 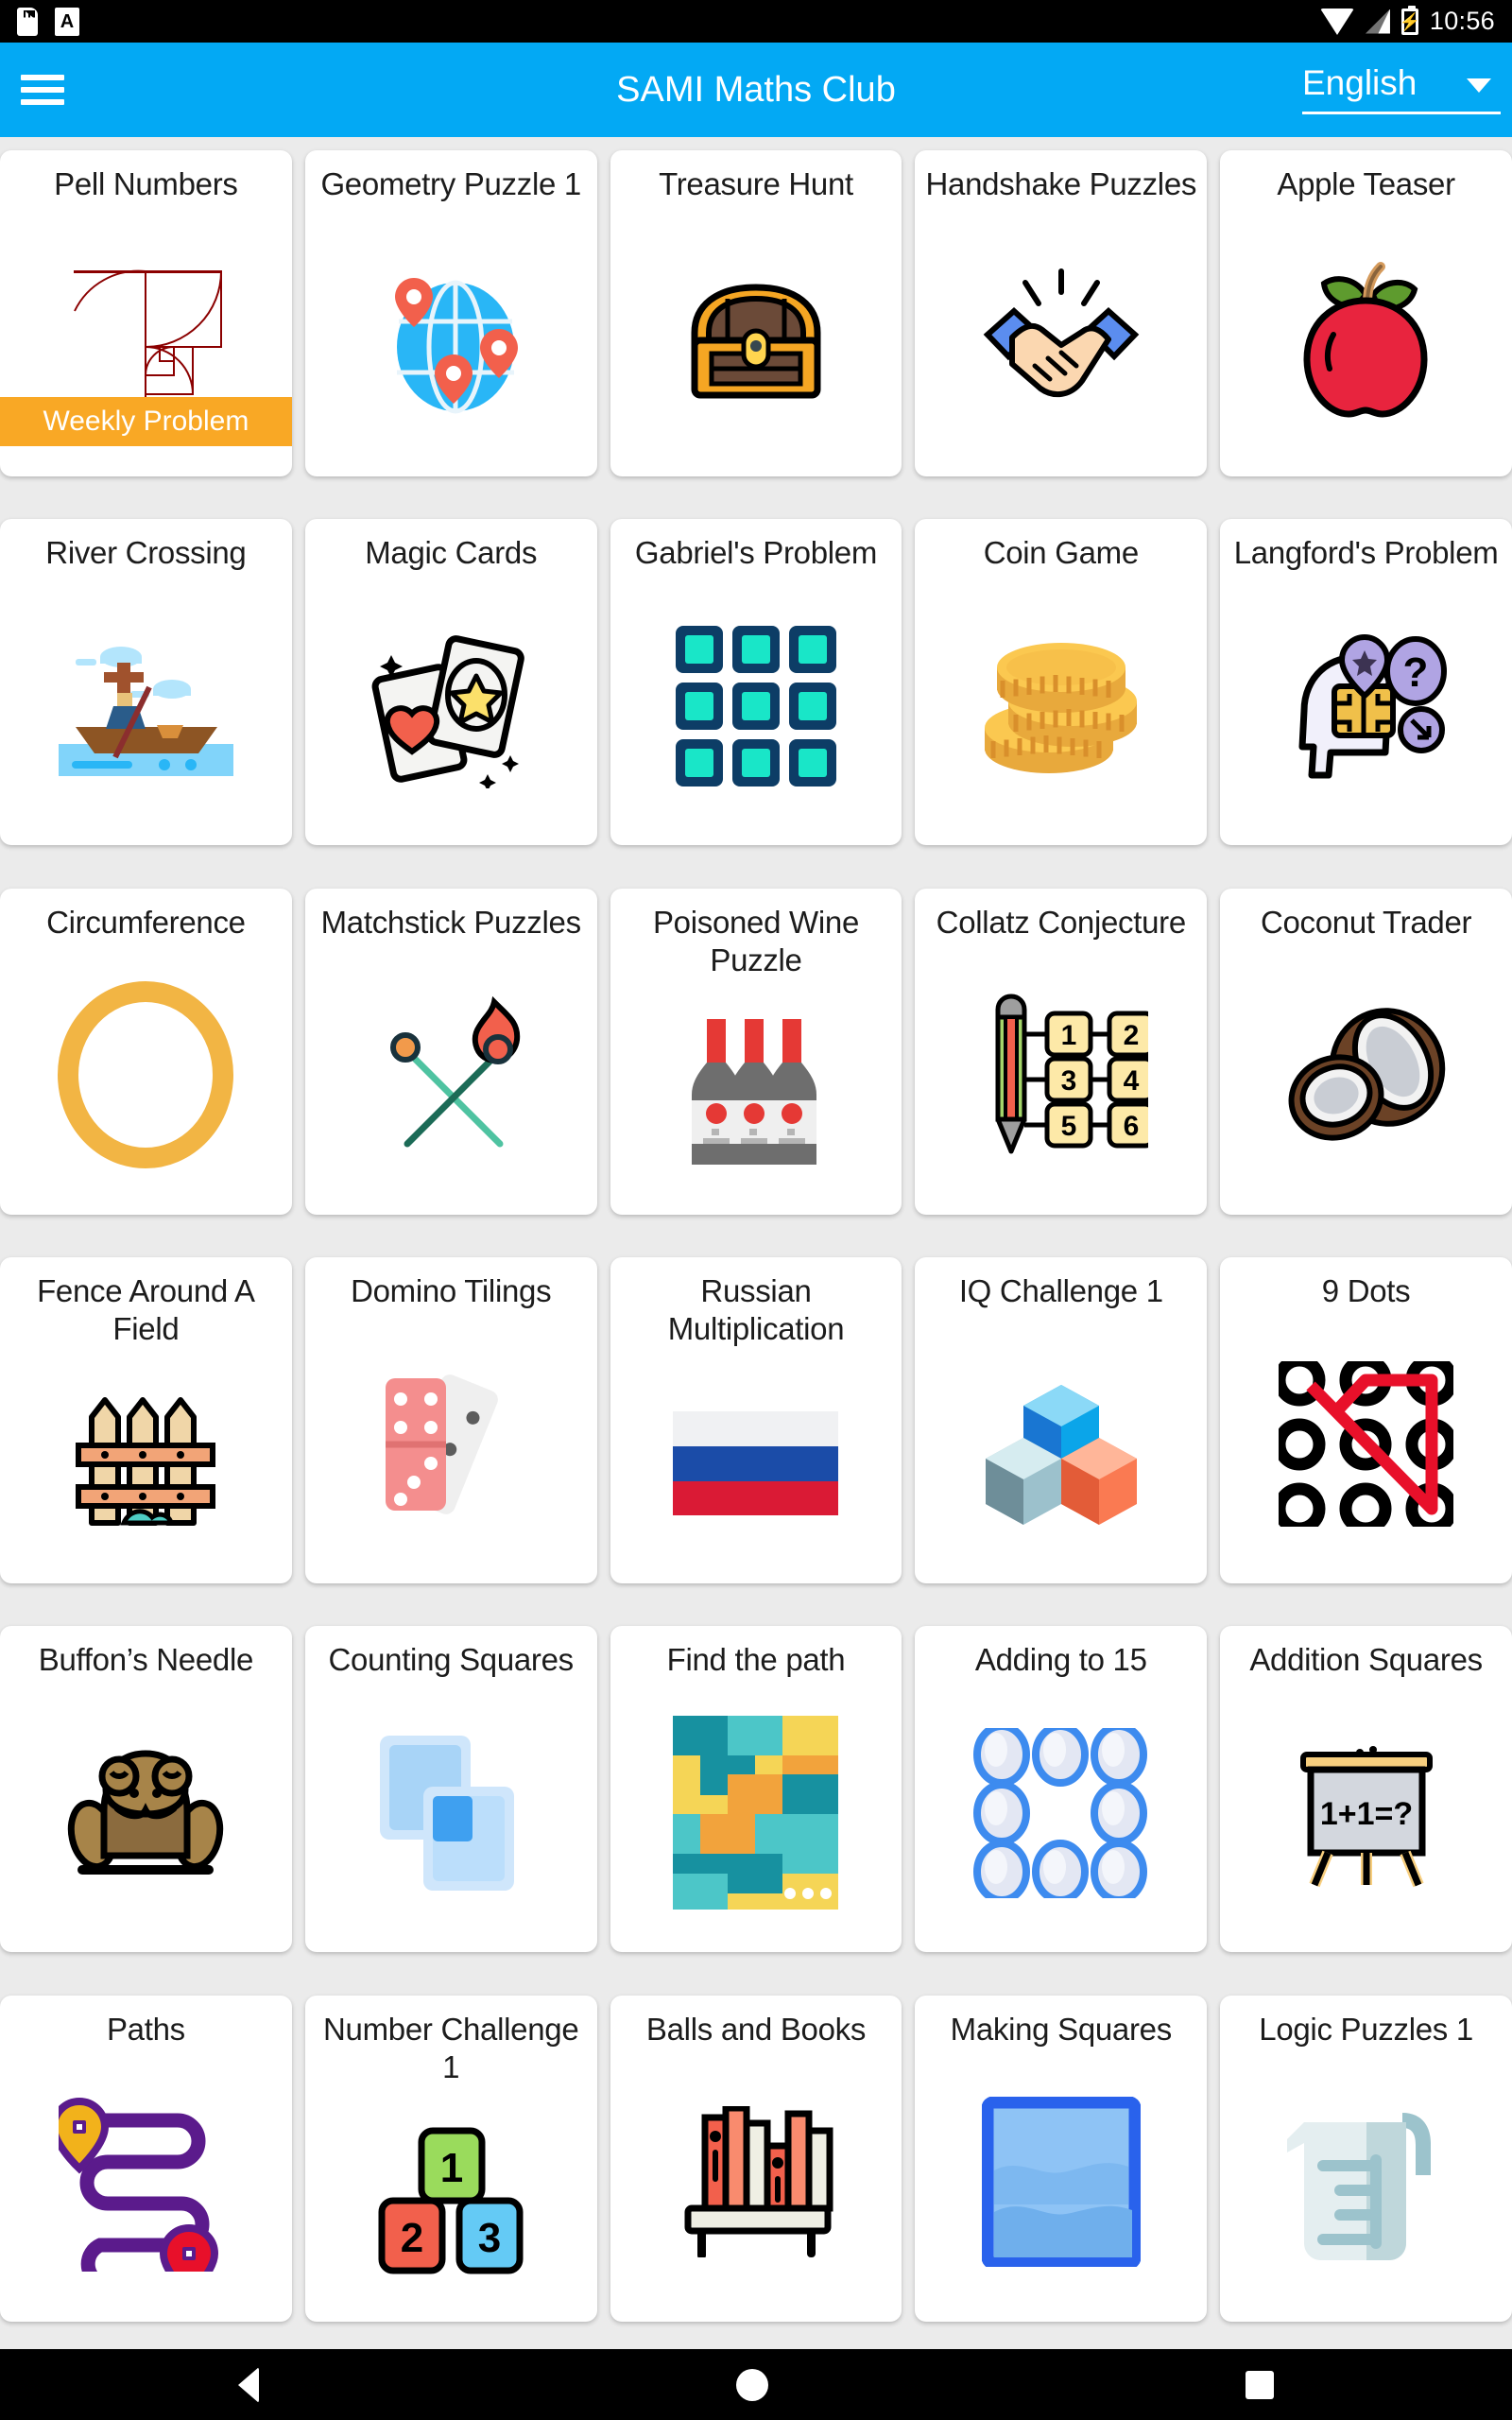 What do you see at coordinates (249, 2384) in the screenshot?
I see `back-triangle-icon` at bounding box center [249, 2384].